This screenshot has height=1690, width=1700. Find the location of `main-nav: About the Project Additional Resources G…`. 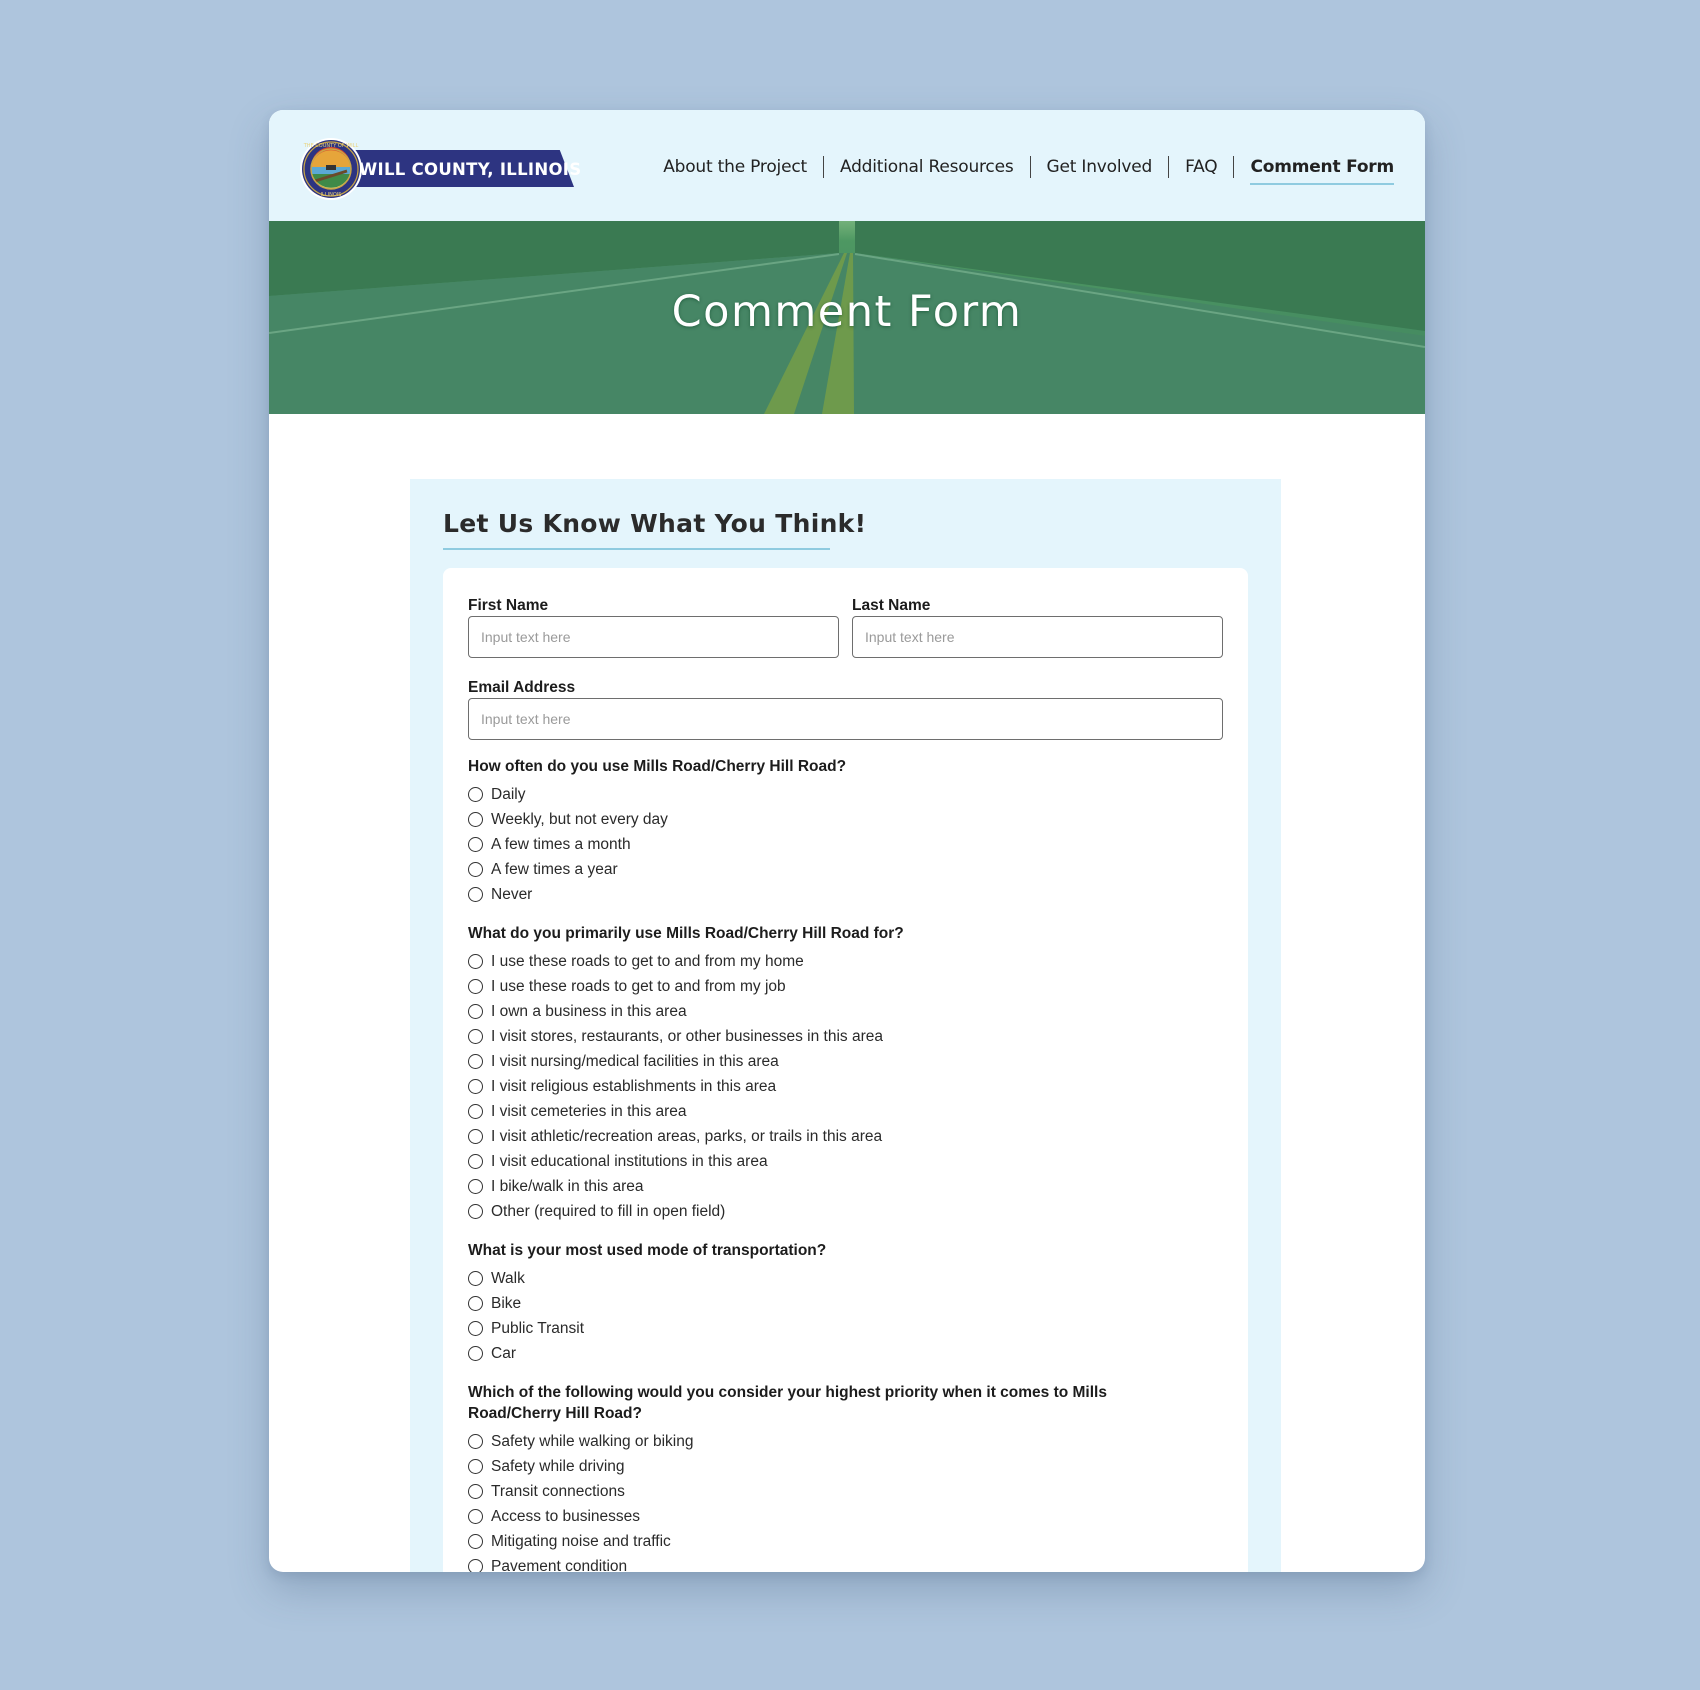

main-nav: About the Project Additional Resources G… is located at coordinates (1020, 168).